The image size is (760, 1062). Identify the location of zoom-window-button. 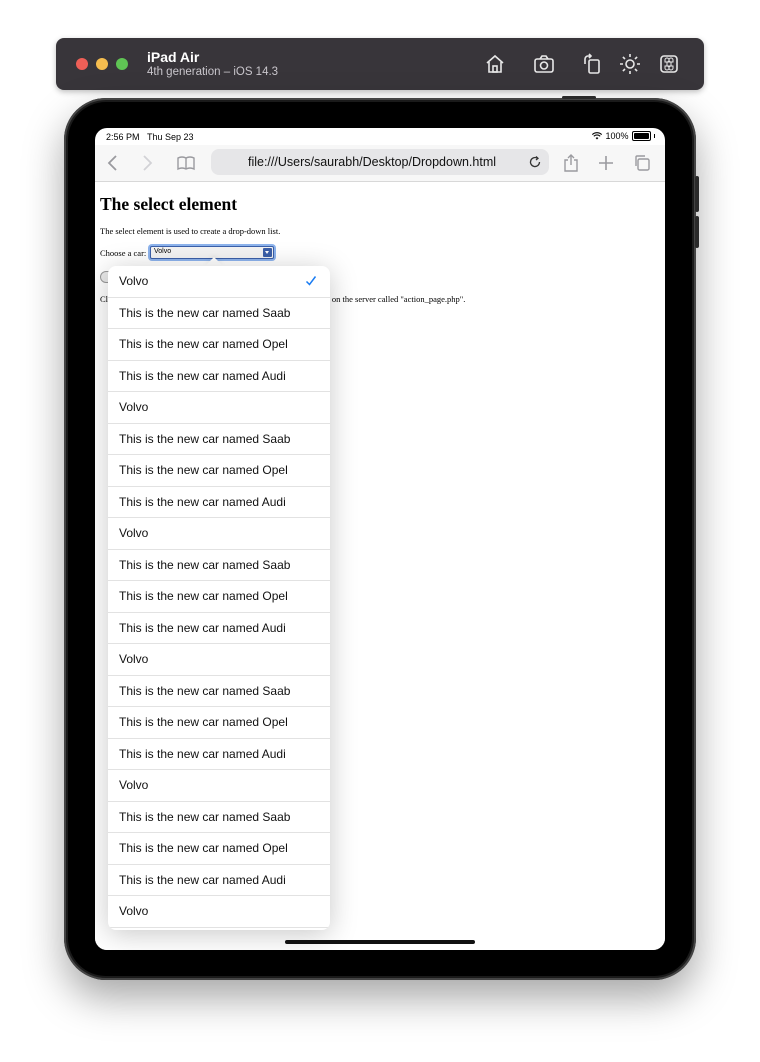
(122, 64).